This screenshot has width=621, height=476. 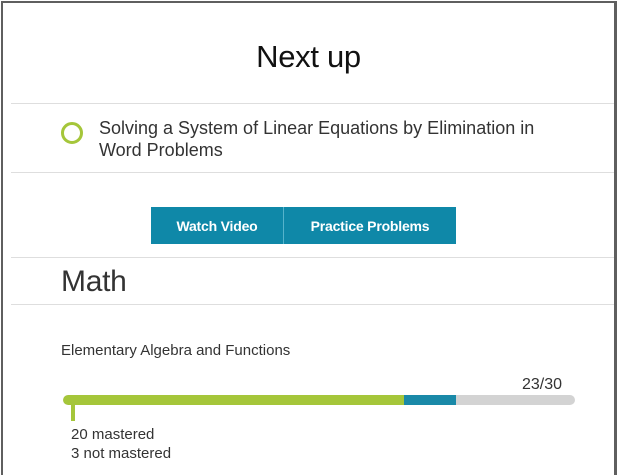 What do you see at coordinates (175, 350) in the screenshot?
I see `topic-name: Elementary Algebra and Functions` at bounding box center [175, 350].